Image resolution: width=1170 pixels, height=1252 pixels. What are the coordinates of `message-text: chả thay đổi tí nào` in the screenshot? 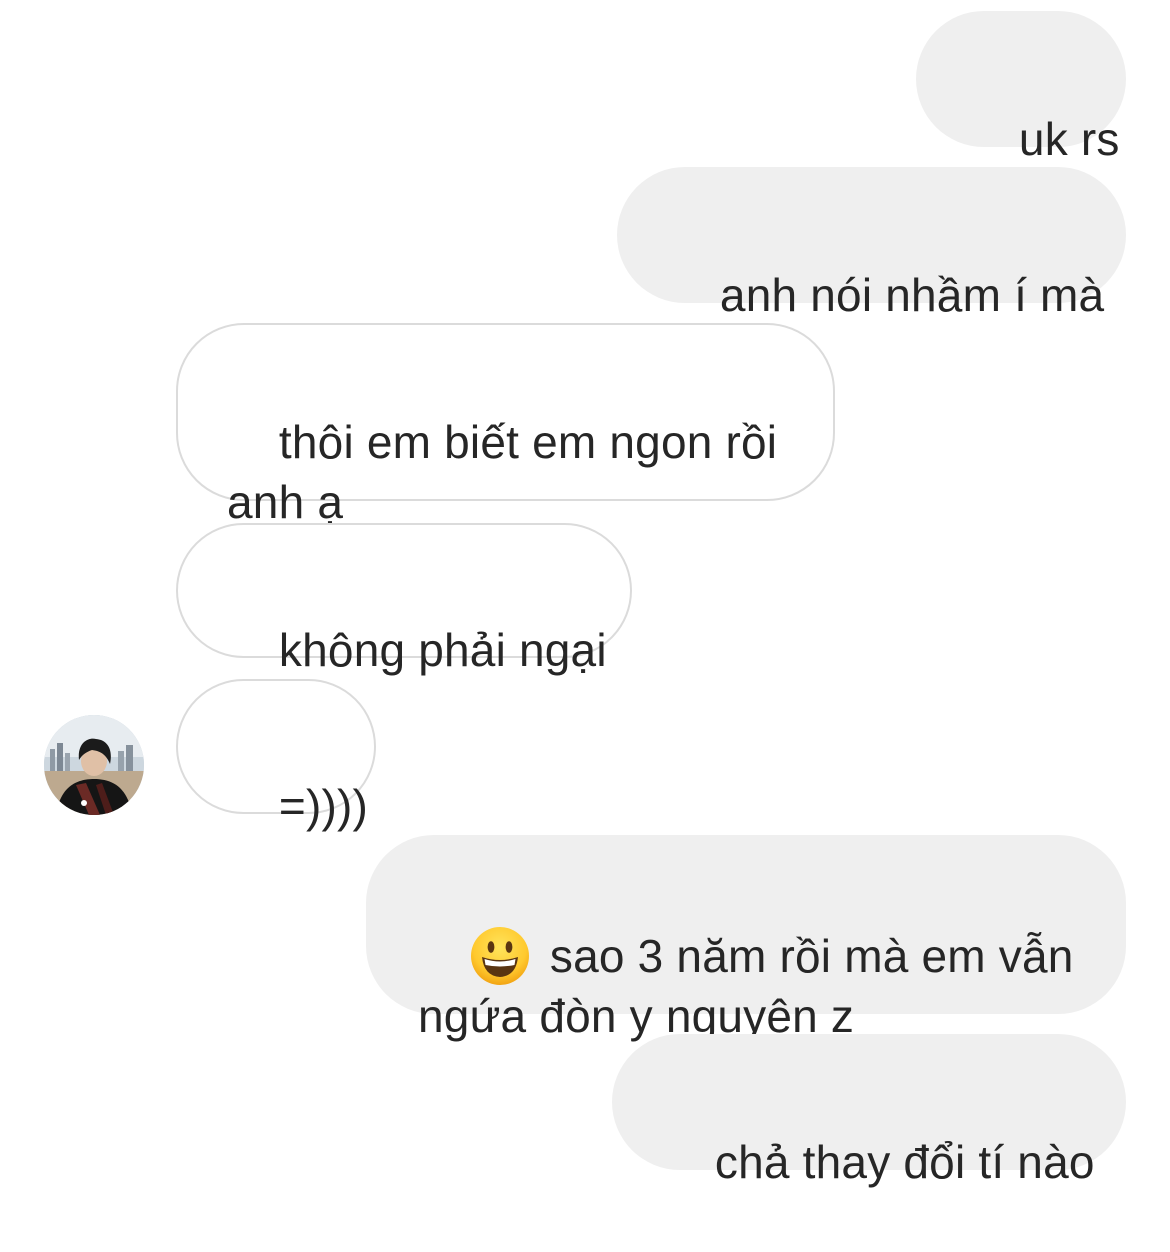 It's located at (904, 1162).